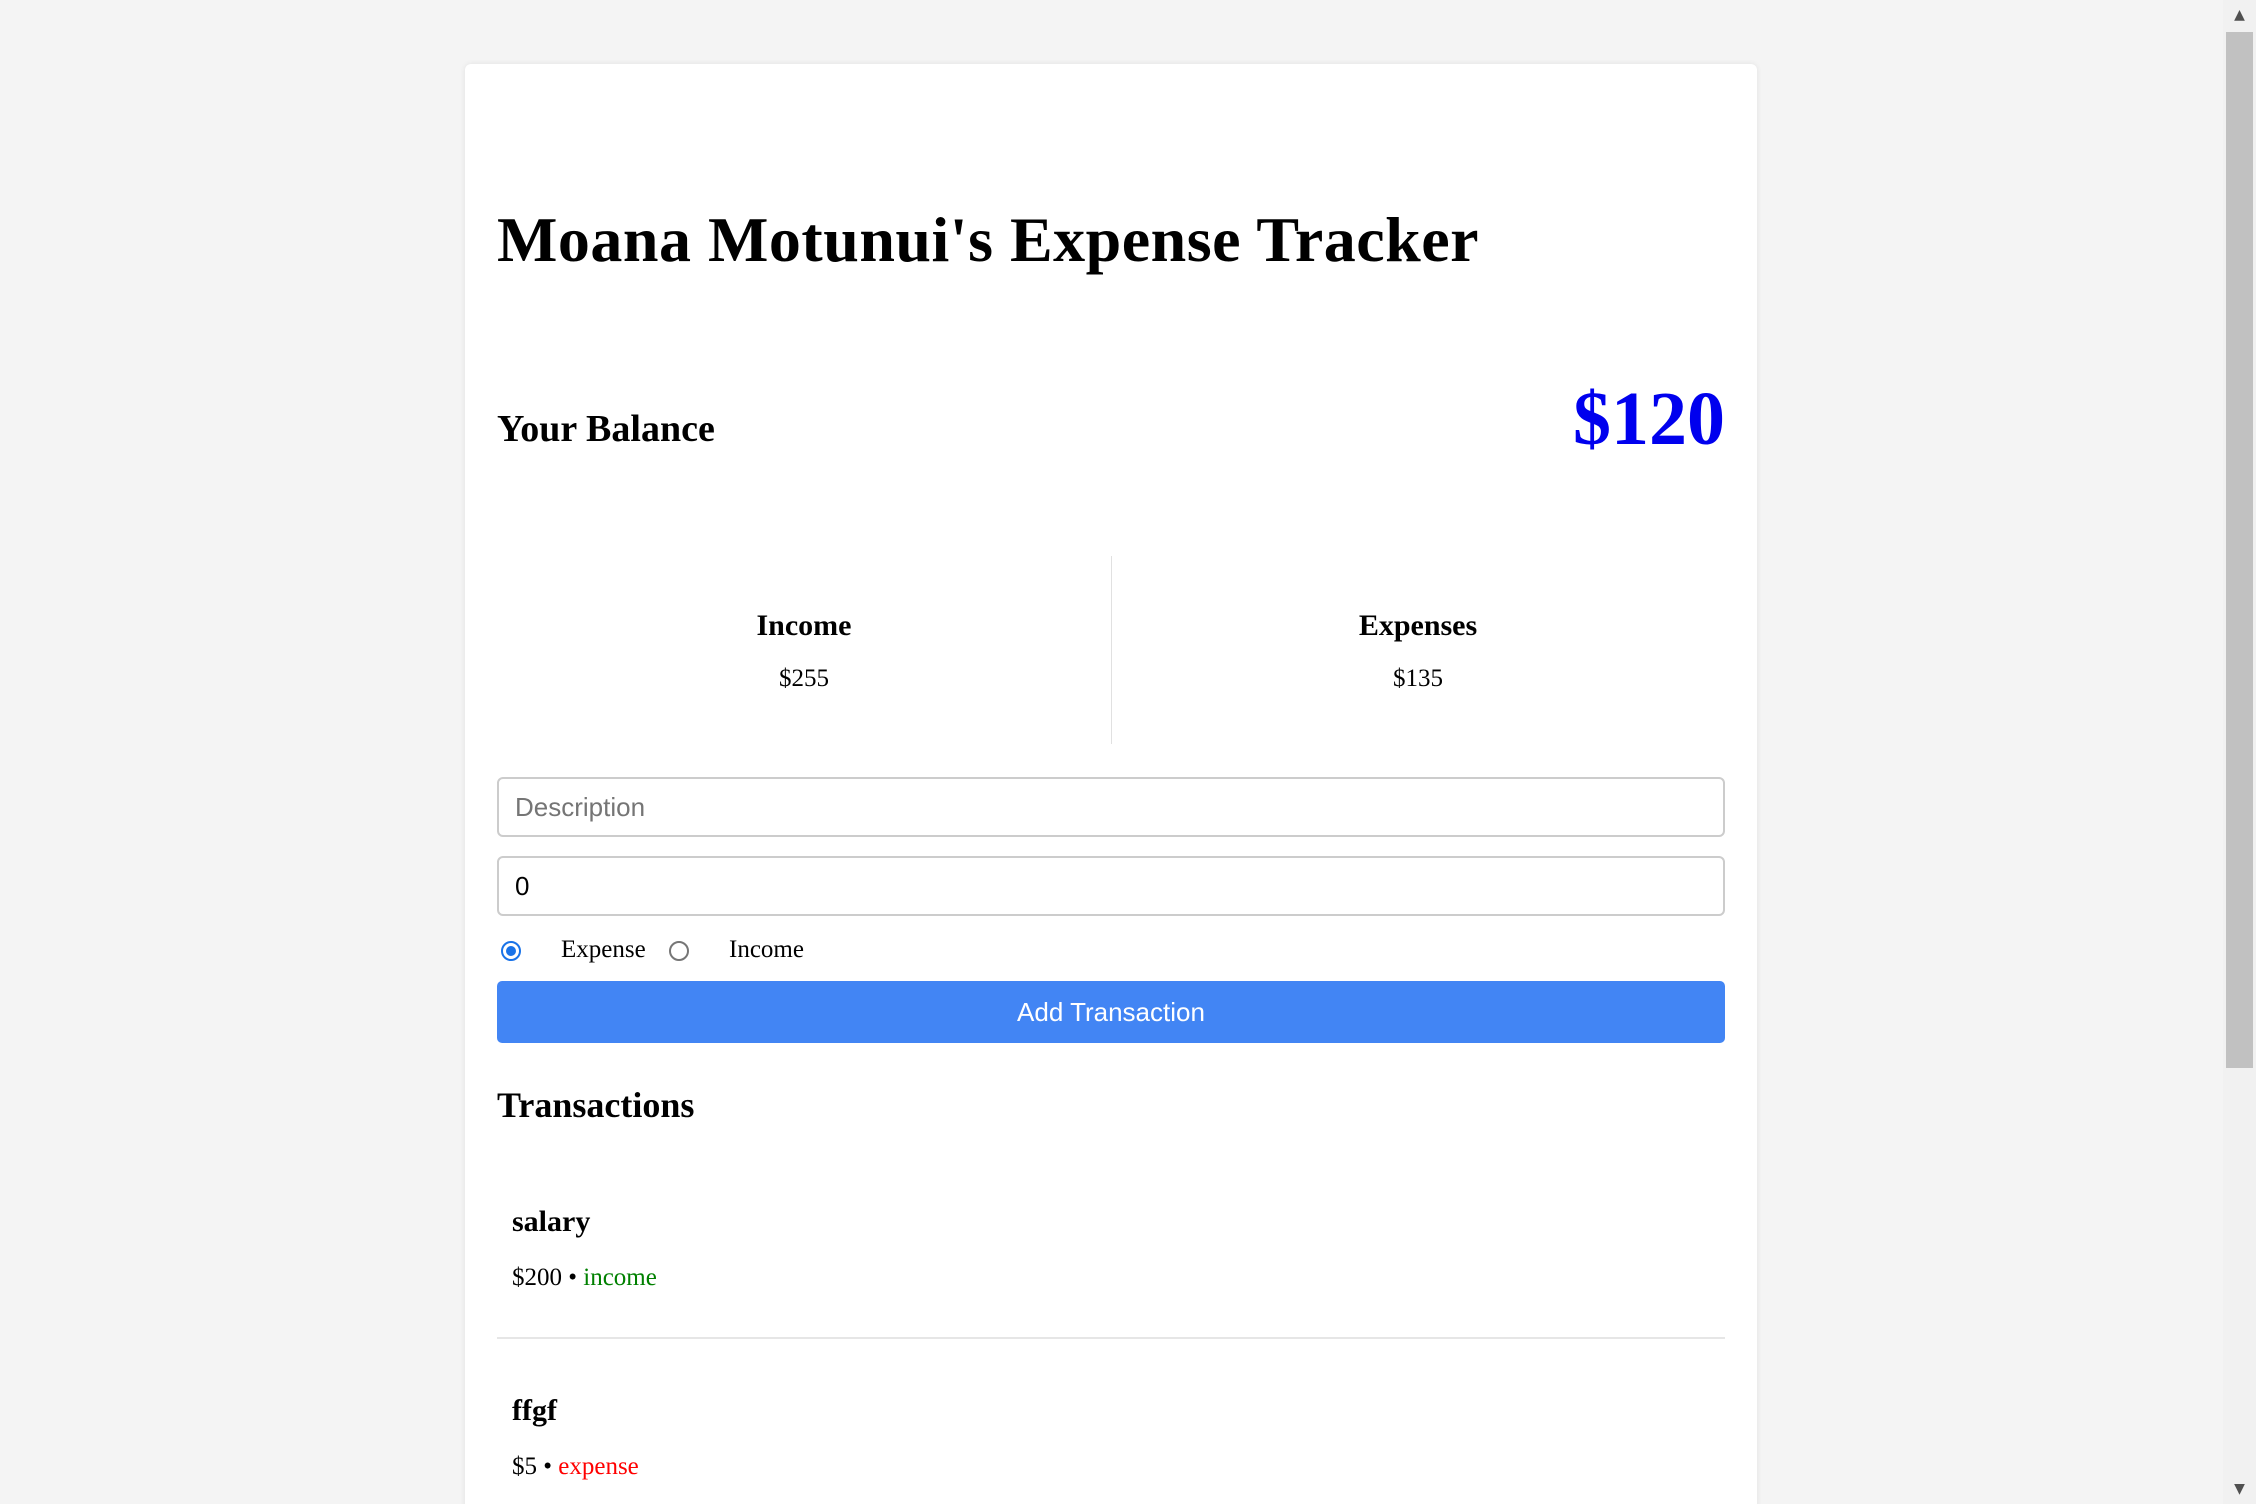 The width and height of the screenshot is (2256, 1504). I want to click on amount-input, so click(1111, 886).